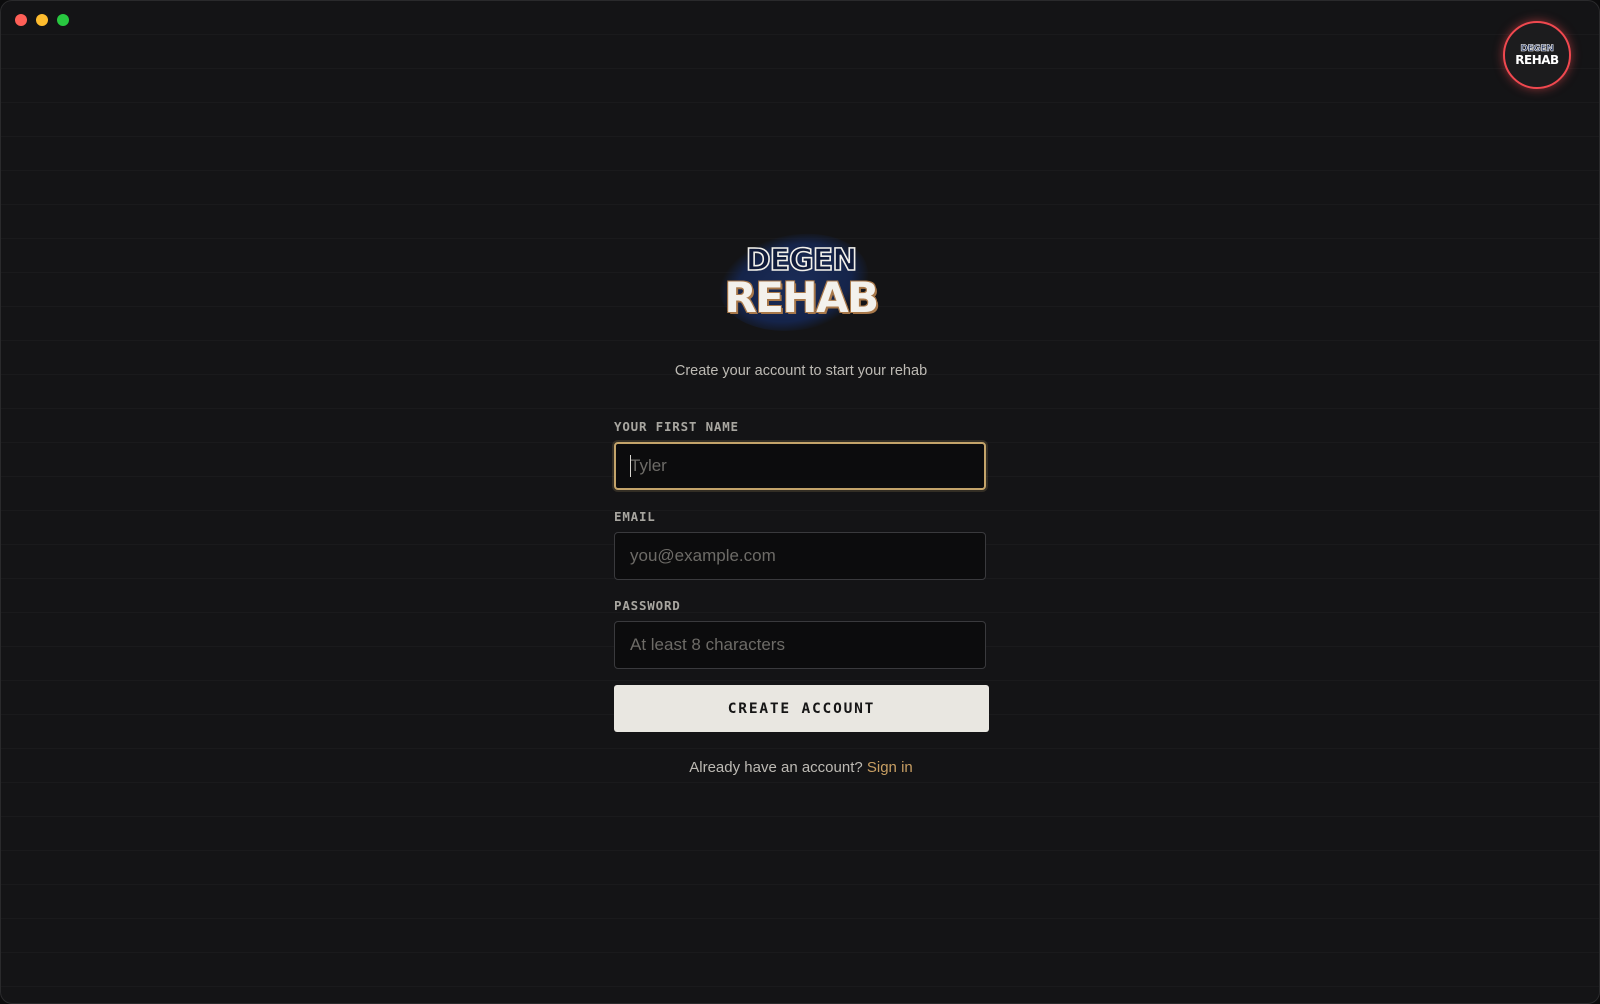 This screenshot has height=1004, width=1600. What do you see at coordinates (630, 466) in the screenshot?
I see `text-cursor` at bounding box center [630, 466].